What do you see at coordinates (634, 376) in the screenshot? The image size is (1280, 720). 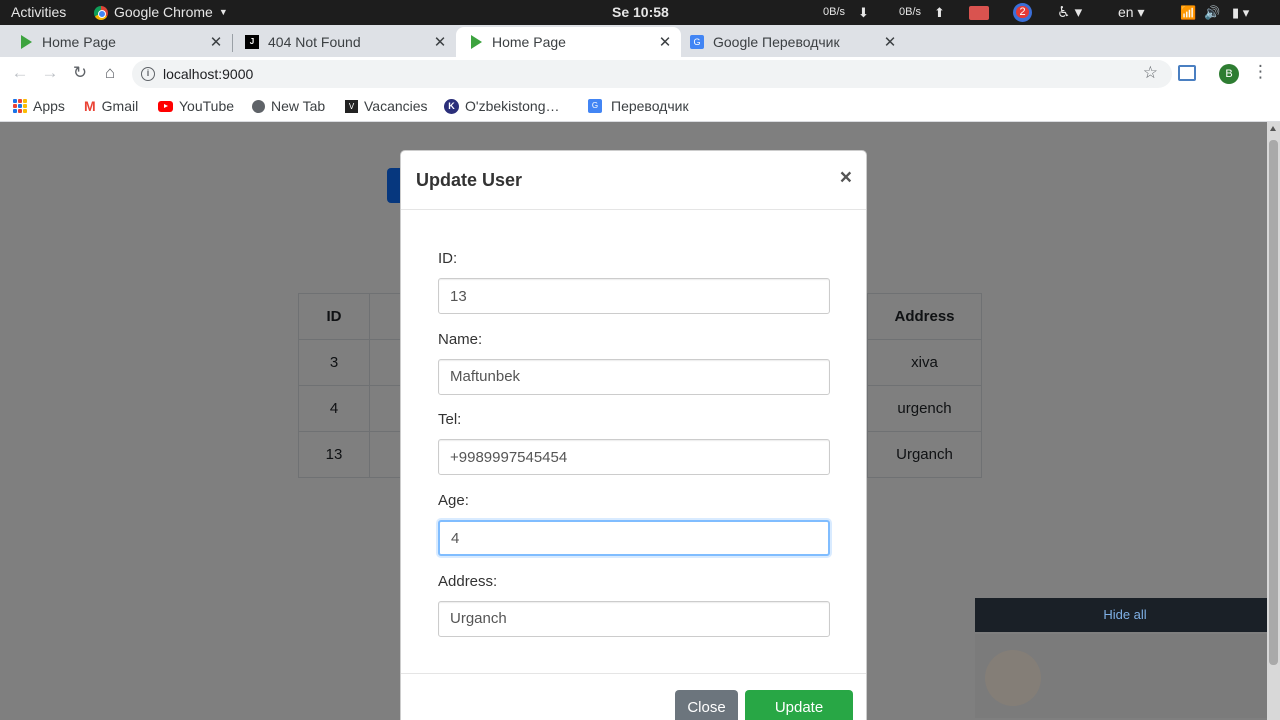 I see `name-field` at bounding box center [634, 376].